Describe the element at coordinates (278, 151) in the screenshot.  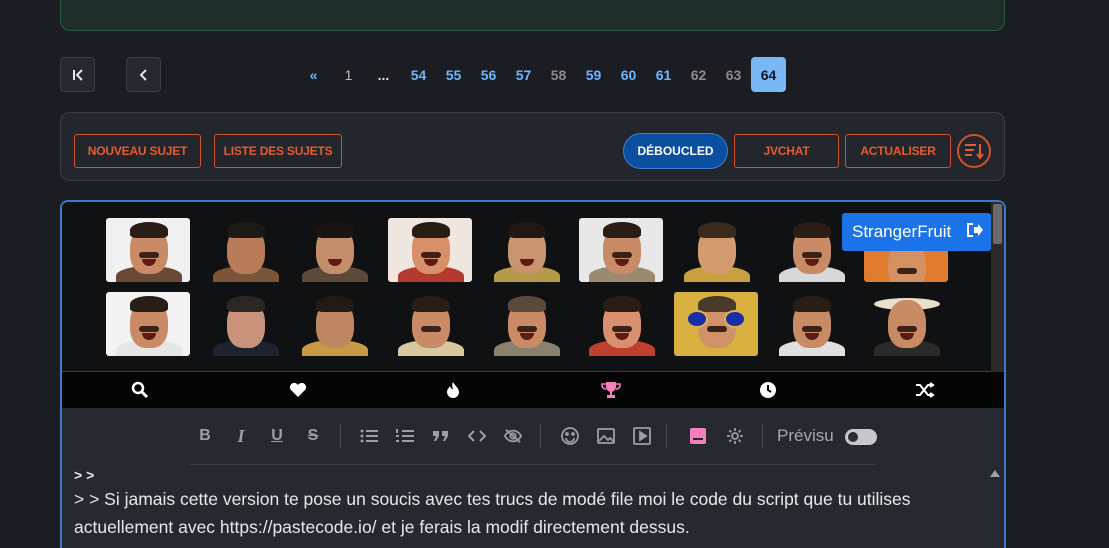
I see `topic-list-button: LISTE DES SUJETS` at that location.